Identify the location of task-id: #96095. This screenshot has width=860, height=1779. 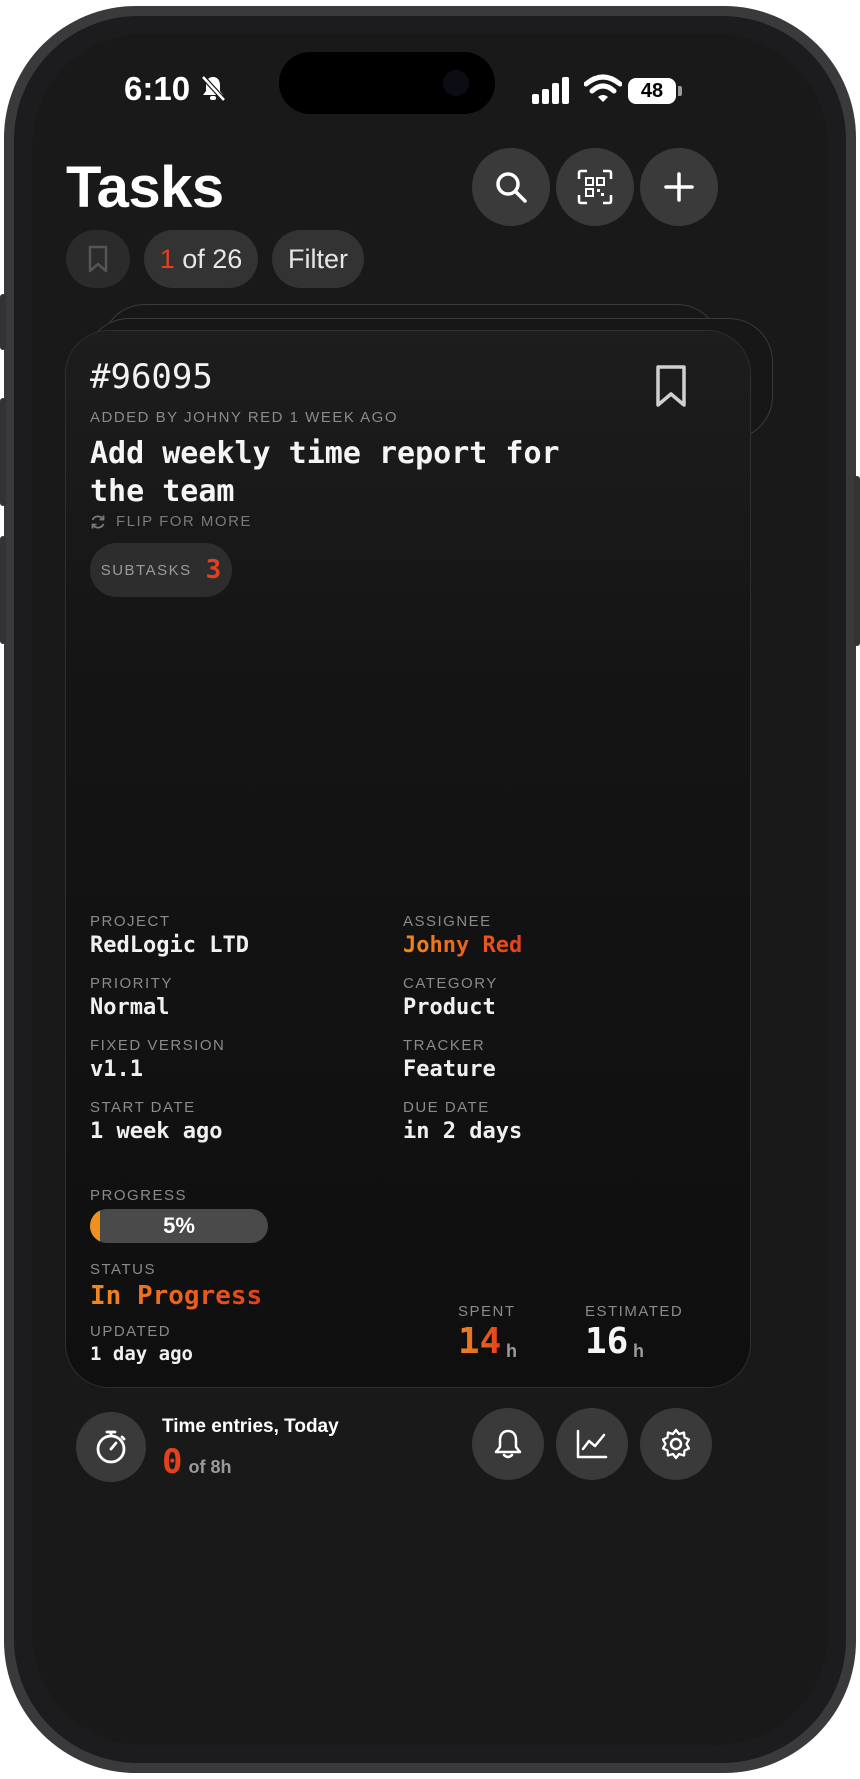
(151, 377).